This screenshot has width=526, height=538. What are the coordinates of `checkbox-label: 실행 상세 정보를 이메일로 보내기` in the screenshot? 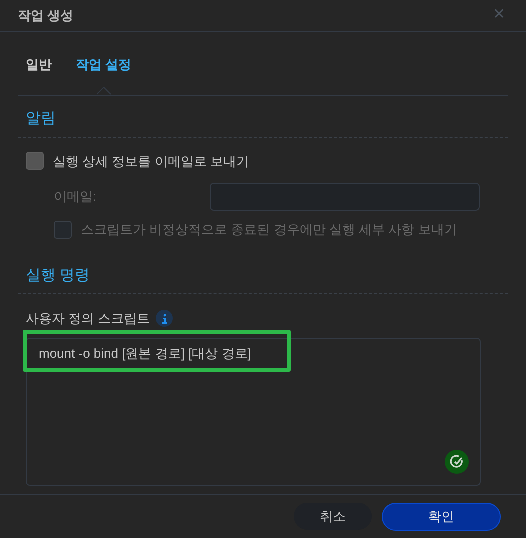 It's located at (151, 161).